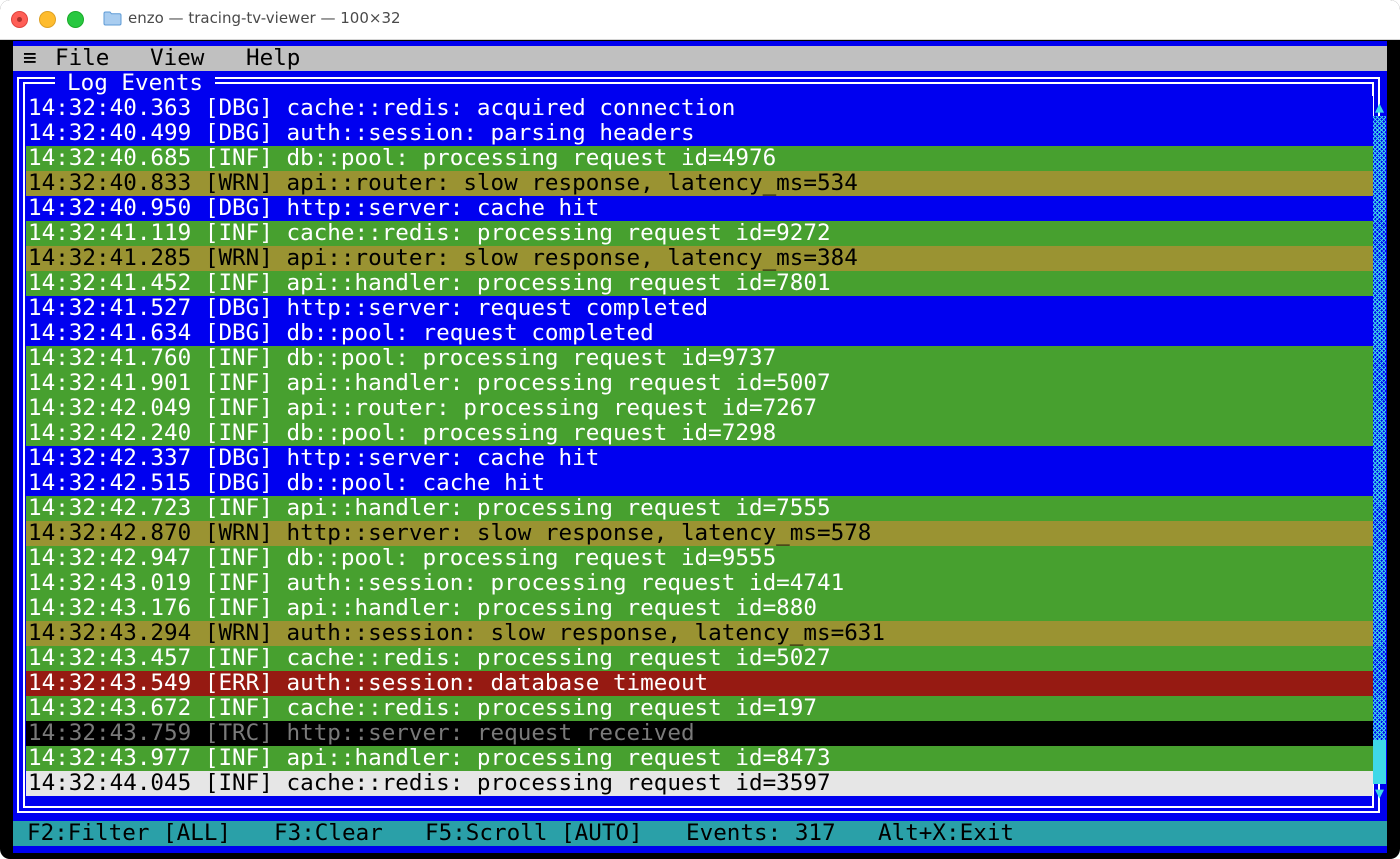 The height and width of the screenshot is (859, 1400). Describe the element at coordinates (110, 633) in the screenshot. I see `log-timestamp: 14:32:43.294` at that location.